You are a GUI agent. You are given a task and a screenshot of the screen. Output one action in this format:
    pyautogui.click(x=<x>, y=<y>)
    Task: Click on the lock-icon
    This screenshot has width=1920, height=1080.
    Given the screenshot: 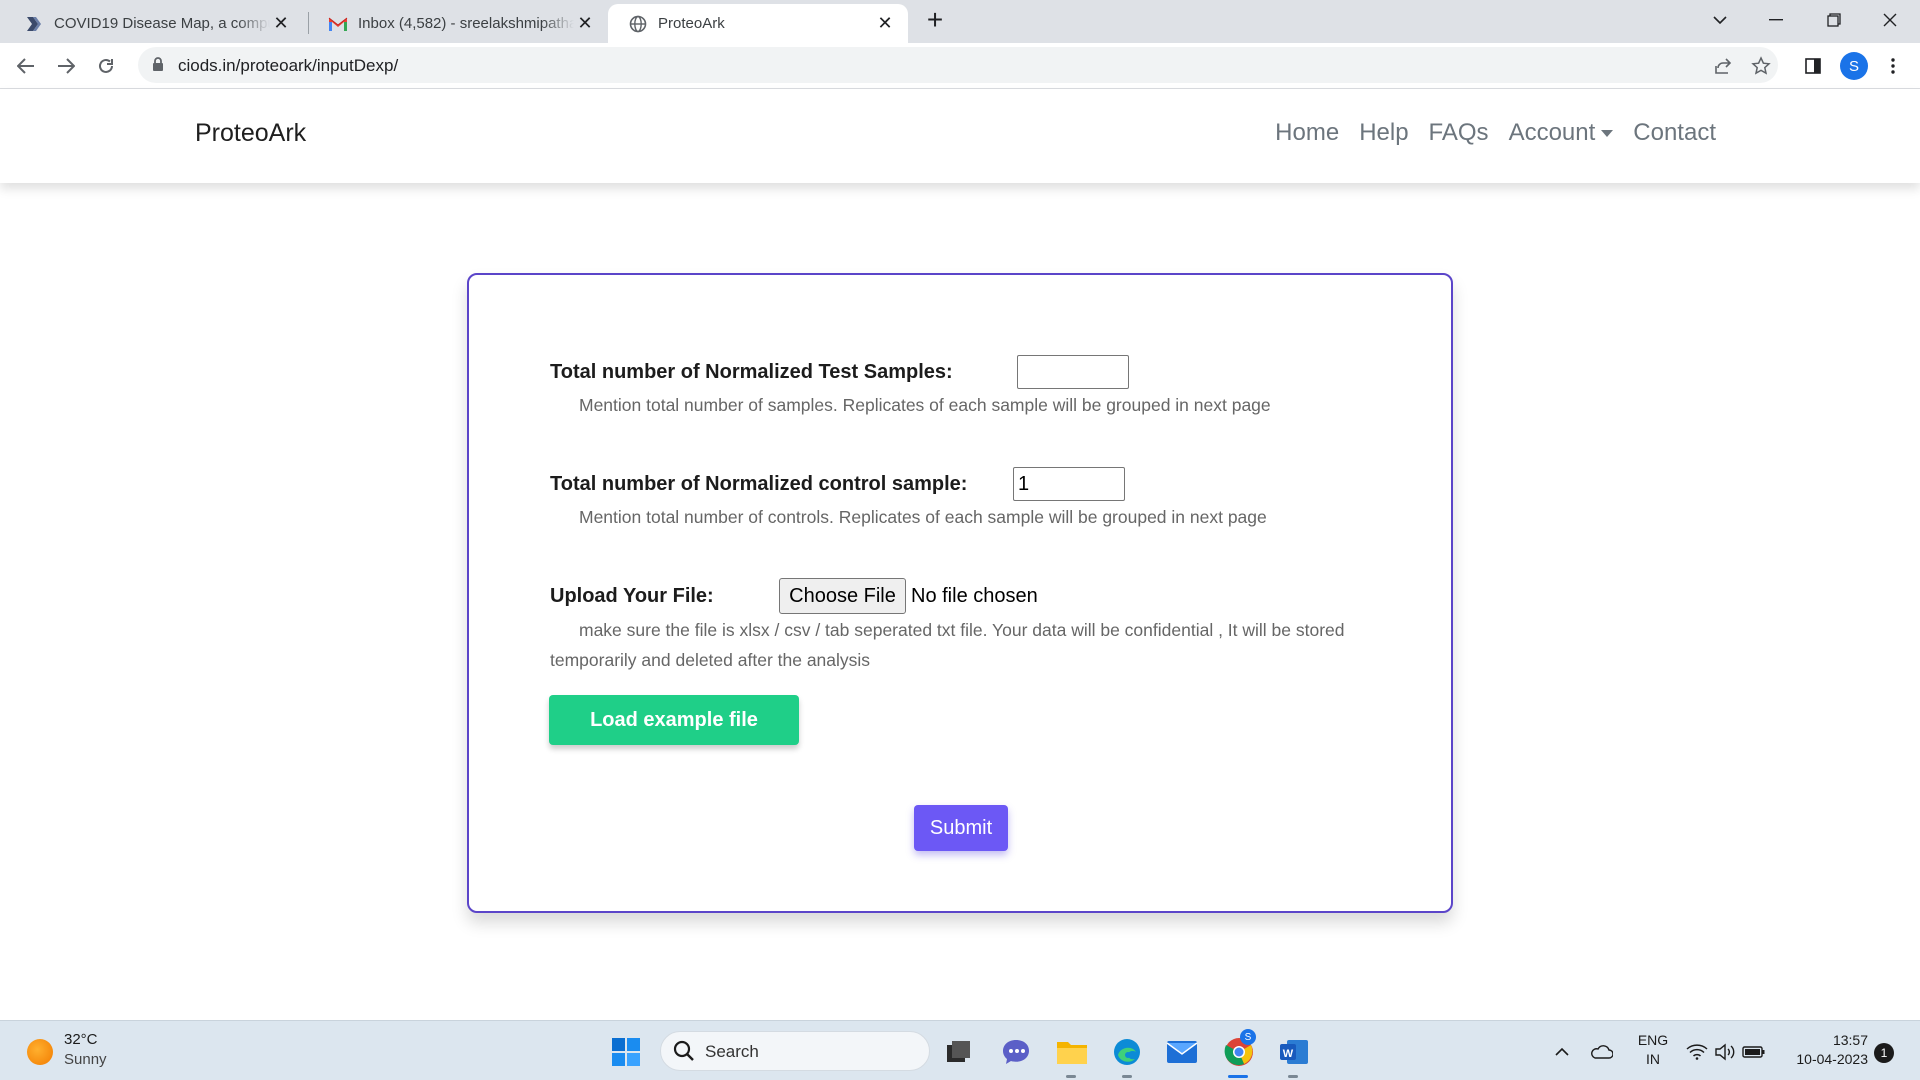 What is the action you would take?
    pyautogui.click(x=158, y=67)
    